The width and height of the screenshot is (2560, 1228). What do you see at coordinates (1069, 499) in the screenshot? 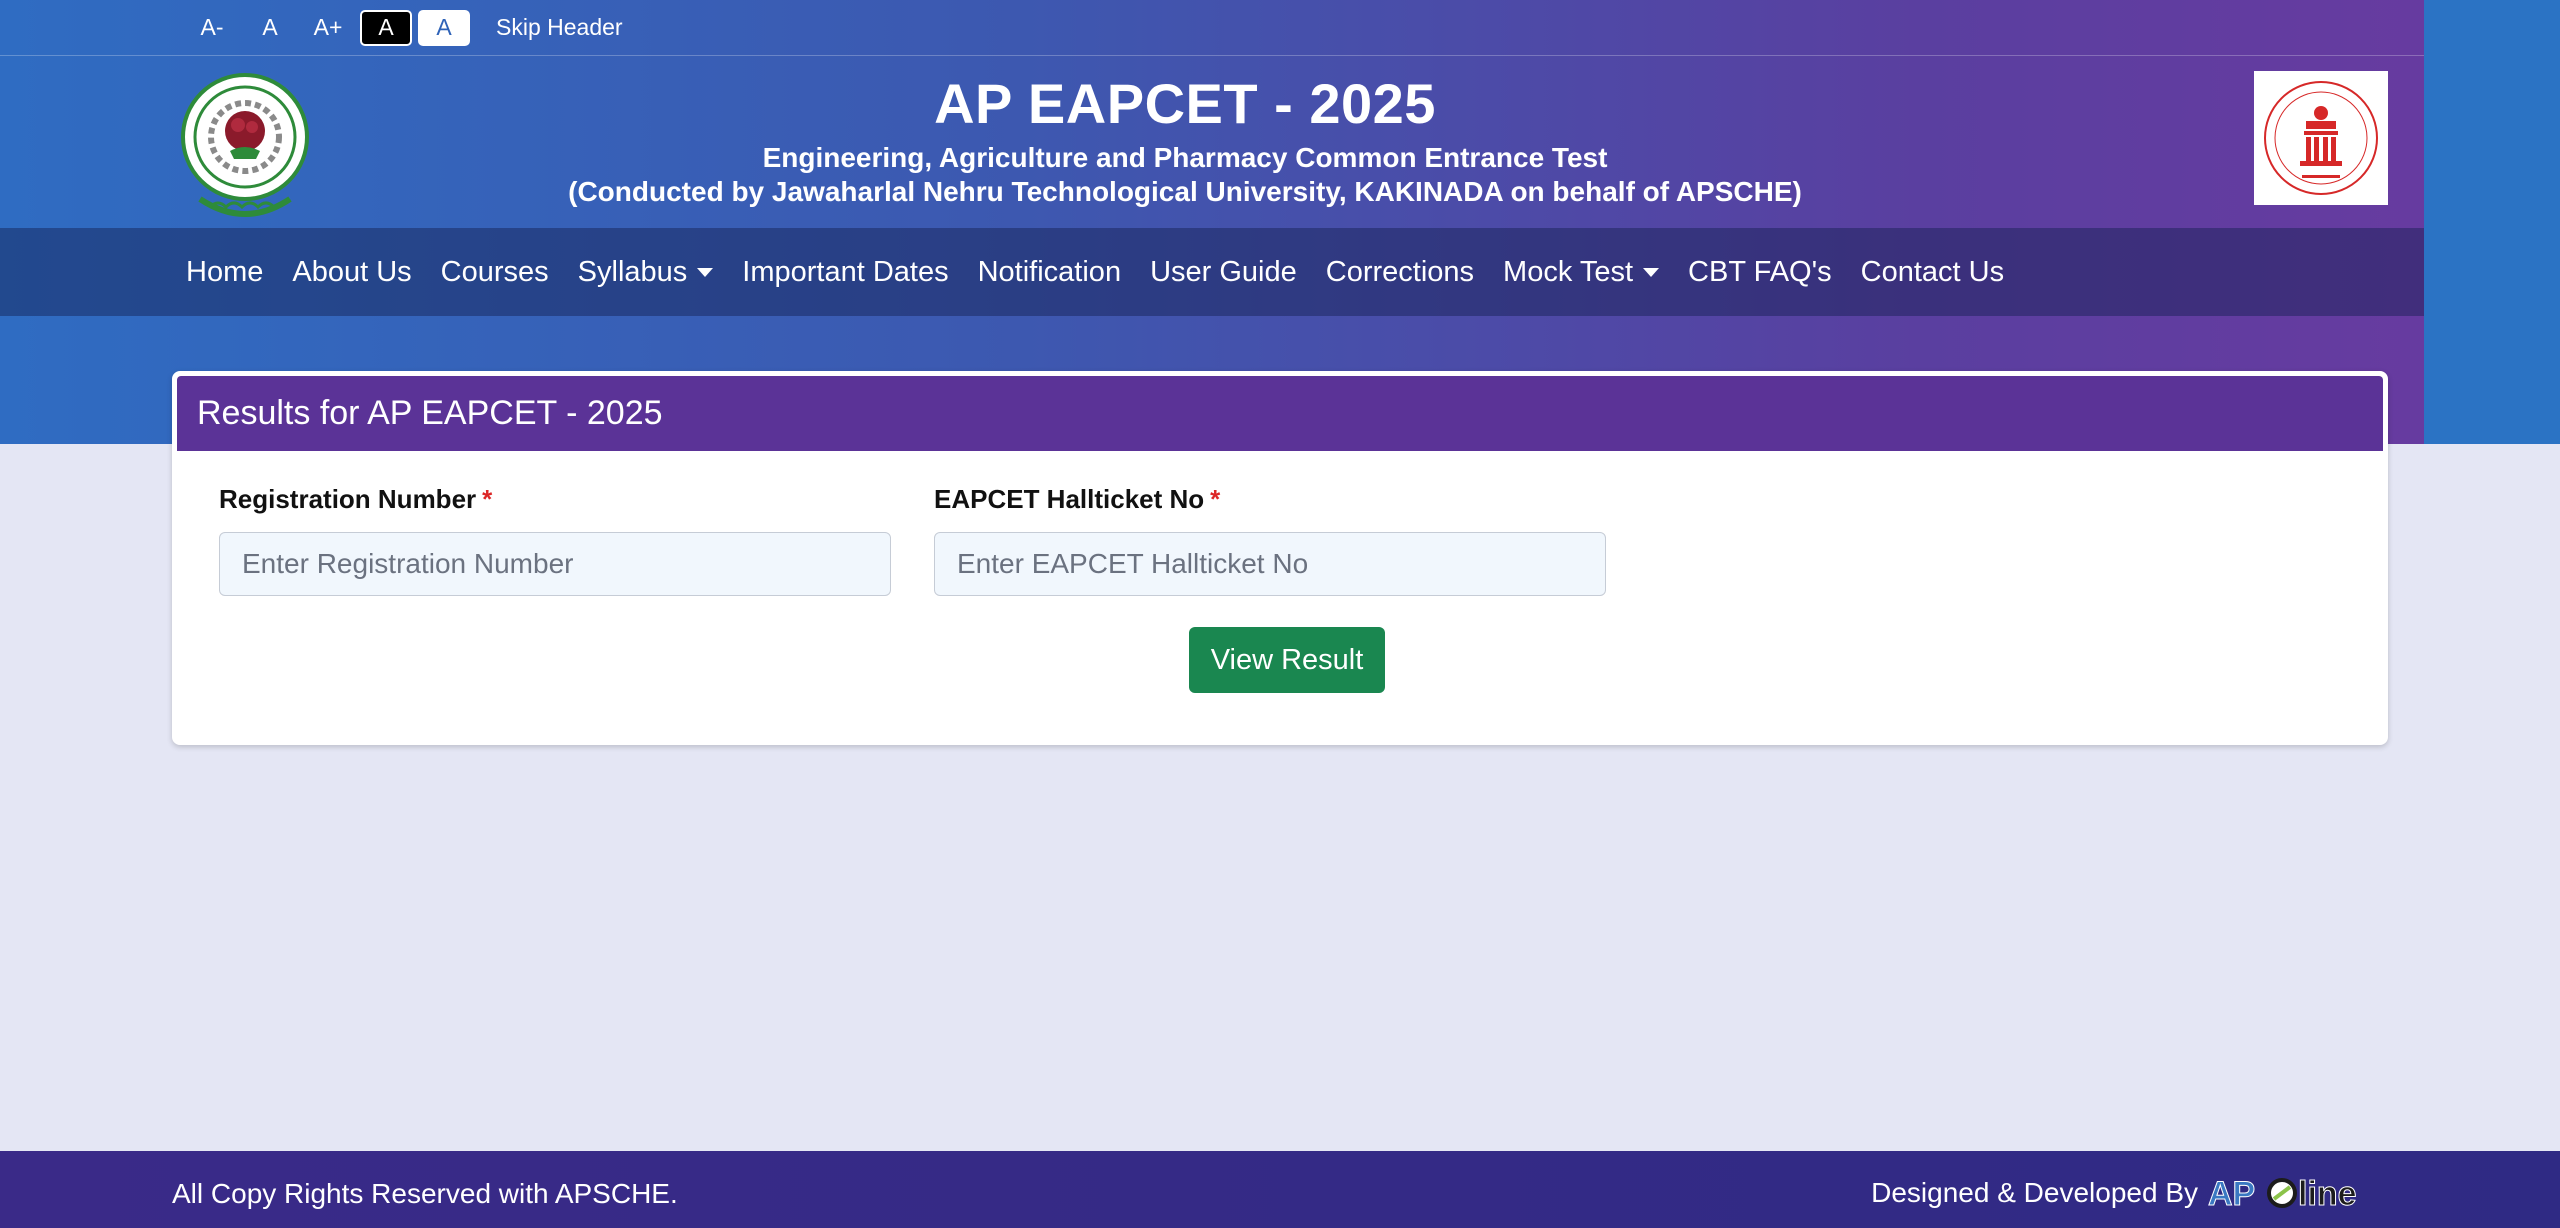
I see `hallticket-label-text: EAPCET Hallticket No` at bounding box center [1069, 499].